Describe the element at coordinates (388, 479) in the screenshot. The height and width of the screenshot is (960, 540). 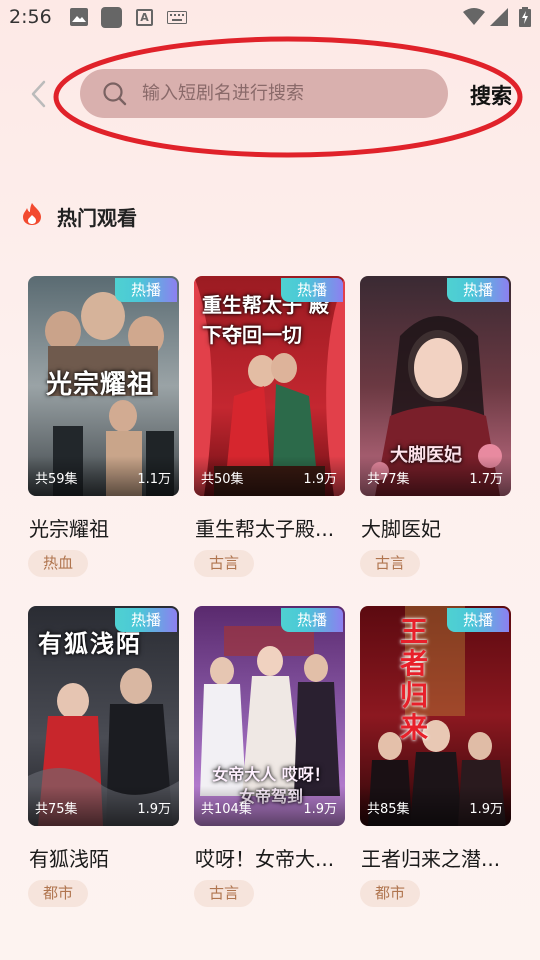
I see `episode-count: 共77集` at that location.